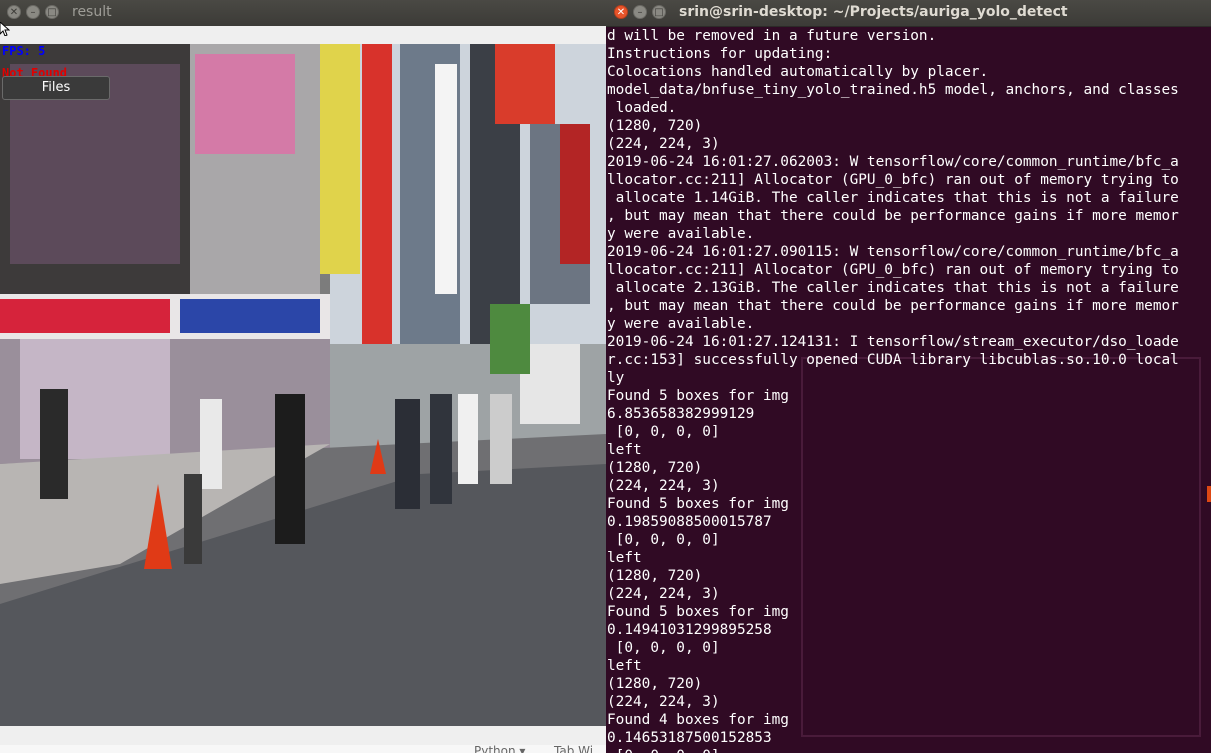 Image resolution: width=1211 pixels, height=753 pixels. Describe the element at coordinates (698, 720) in the screenshot. I see `terminal-line: Found 4 boxes for img` at that location.